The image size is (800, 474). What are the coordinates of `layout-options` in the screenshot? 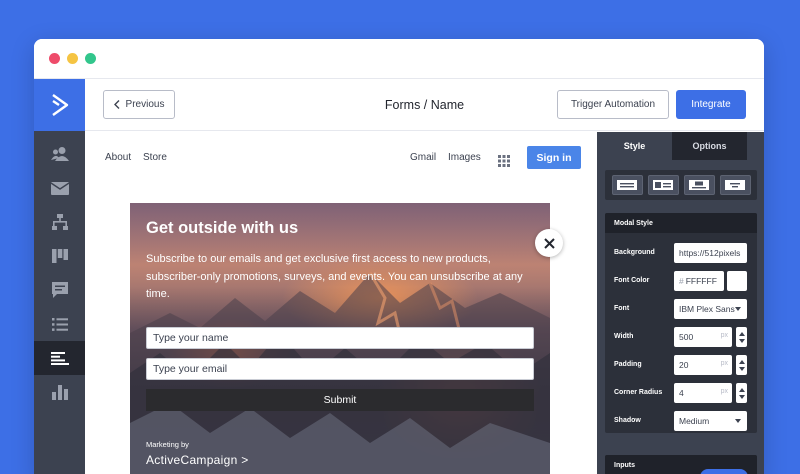 It's located at (681, 185).